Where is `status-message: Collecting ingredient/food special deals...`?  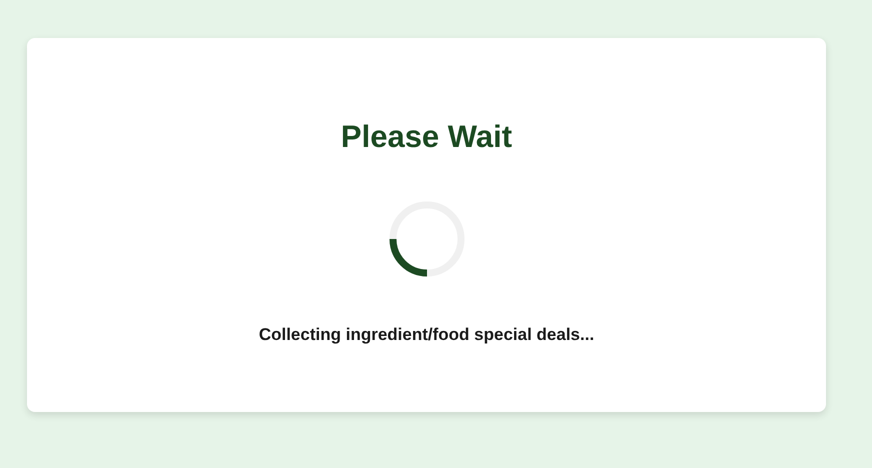 status-message: Collecting ingredient/food special deals... is located at coordinates (426, 335).